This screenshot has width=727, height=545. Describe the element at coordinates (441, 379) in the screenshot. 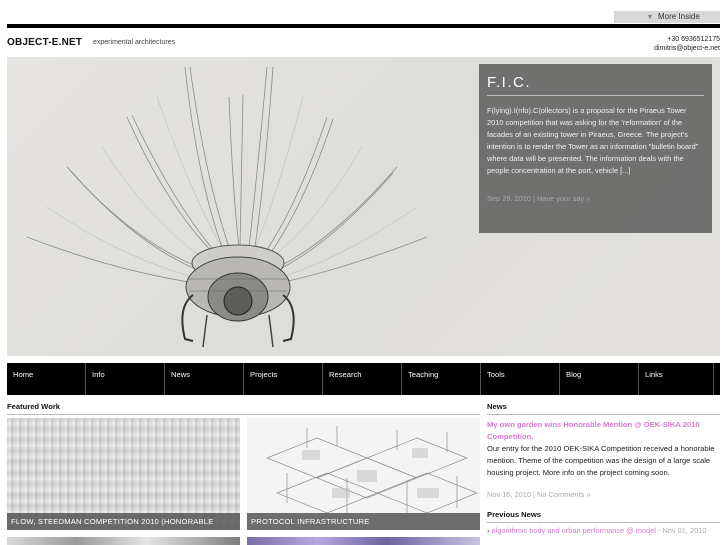

I see `nav-item-teaching: Teaching` at that location.